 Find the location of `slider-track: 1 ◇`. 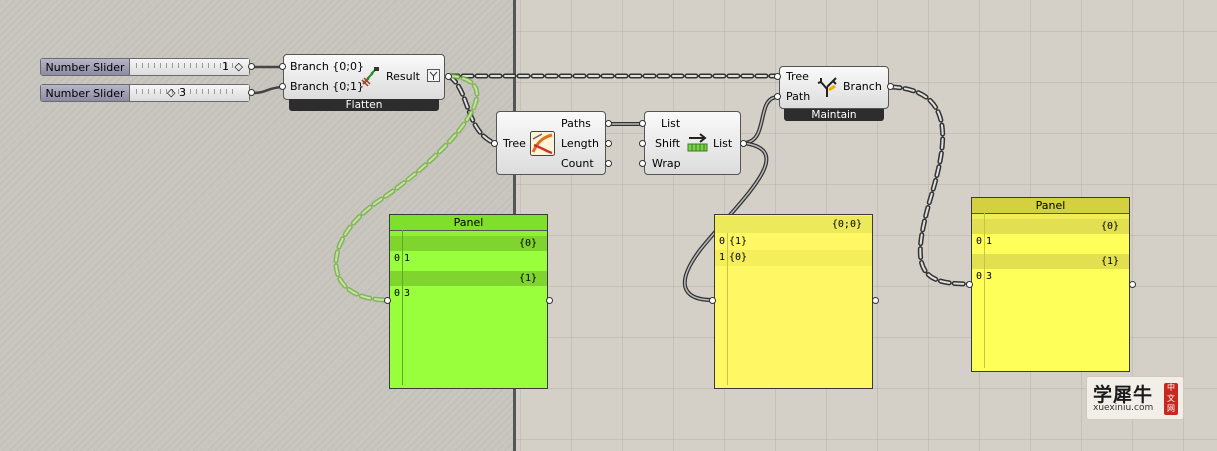

slider-track: 1 ◇ is located at coordinates (189, 67).